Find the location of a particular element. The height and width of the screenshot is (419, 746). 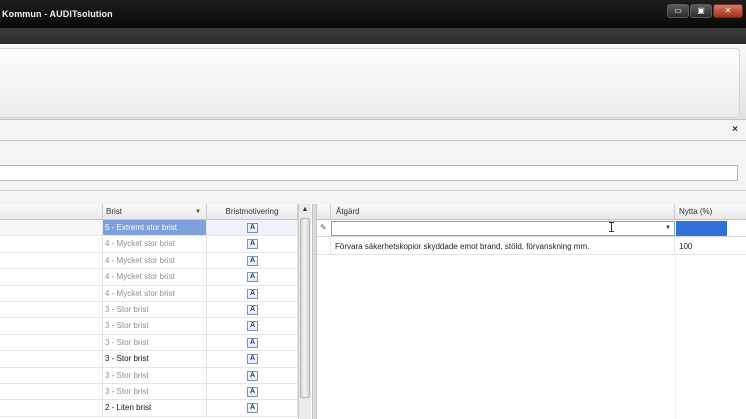

vertical-scrollbar: ▲ is located at coordinates (304, 311).